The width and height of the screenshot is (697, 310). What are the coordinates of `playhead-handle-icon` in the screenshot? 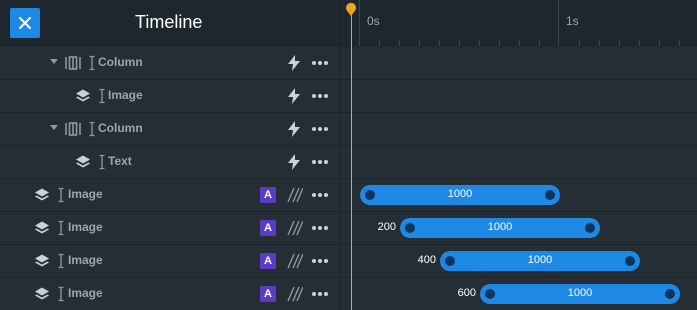 It's located at (351, 9).